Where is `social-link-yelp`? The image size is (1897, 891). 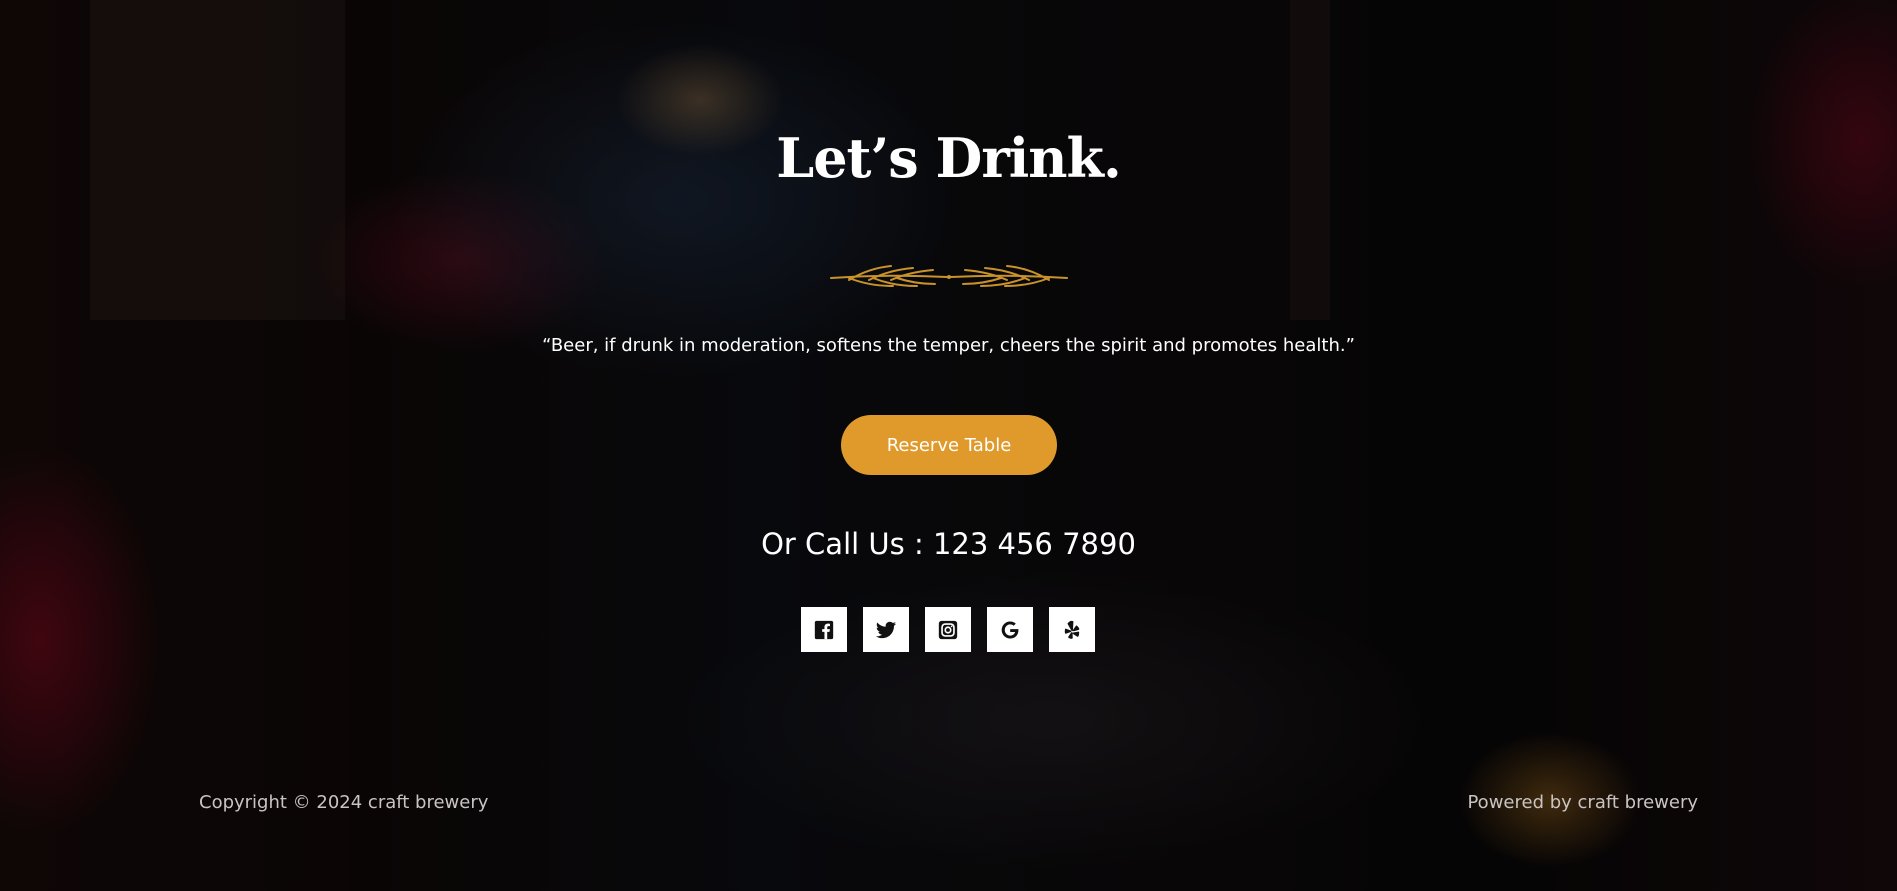
social-link-yelp is located at coordinates (1072, 629).